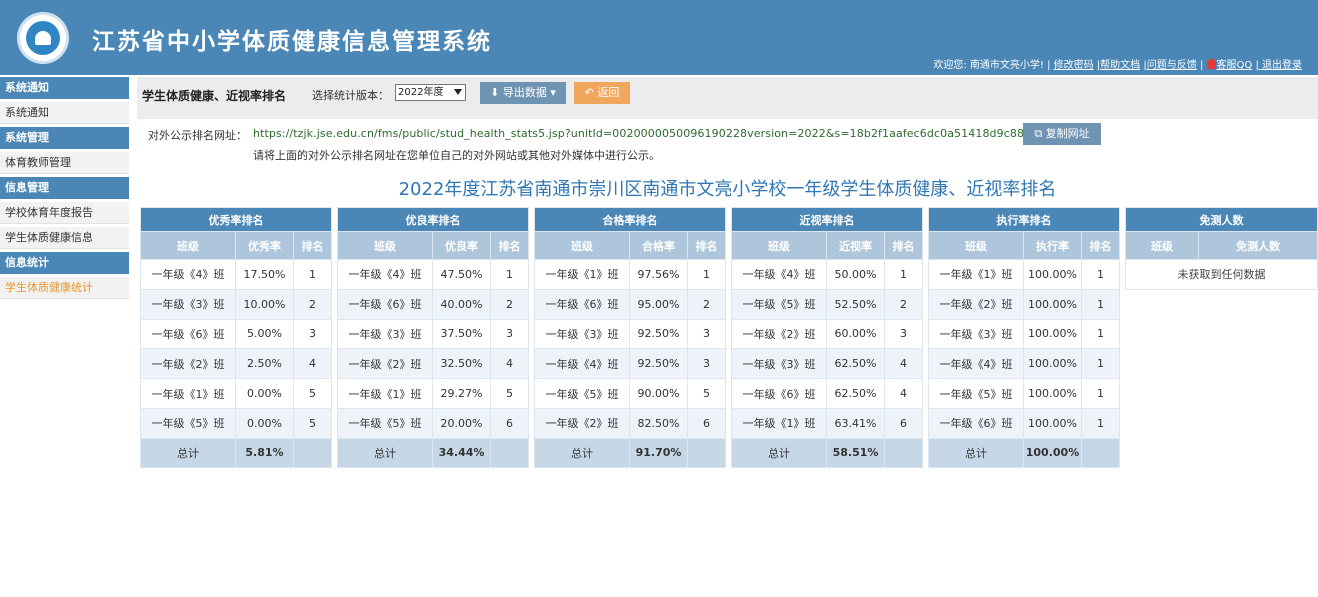 The image size is (1318, 597). I want to click on table-row: 一年级《1》班 97.56% 1, so click(630, 274).